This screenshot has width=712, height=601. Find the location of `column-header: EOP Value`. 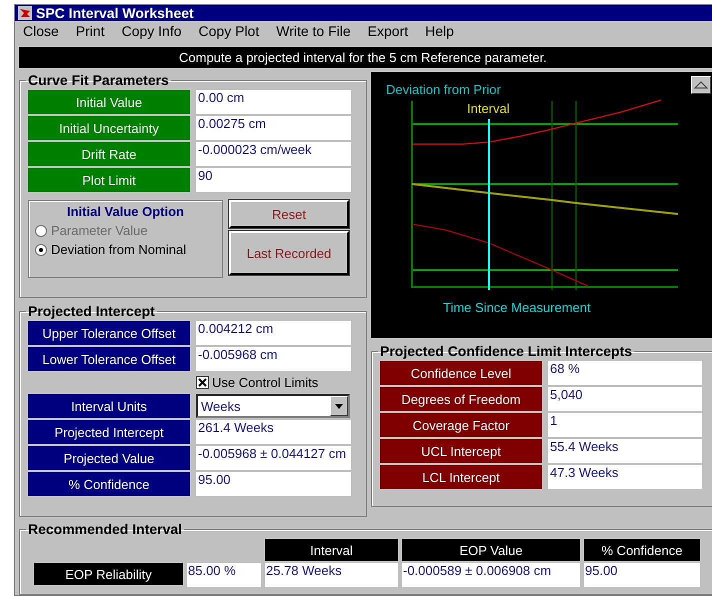

column-header: EOP Value is located at coordinates (491, 550).